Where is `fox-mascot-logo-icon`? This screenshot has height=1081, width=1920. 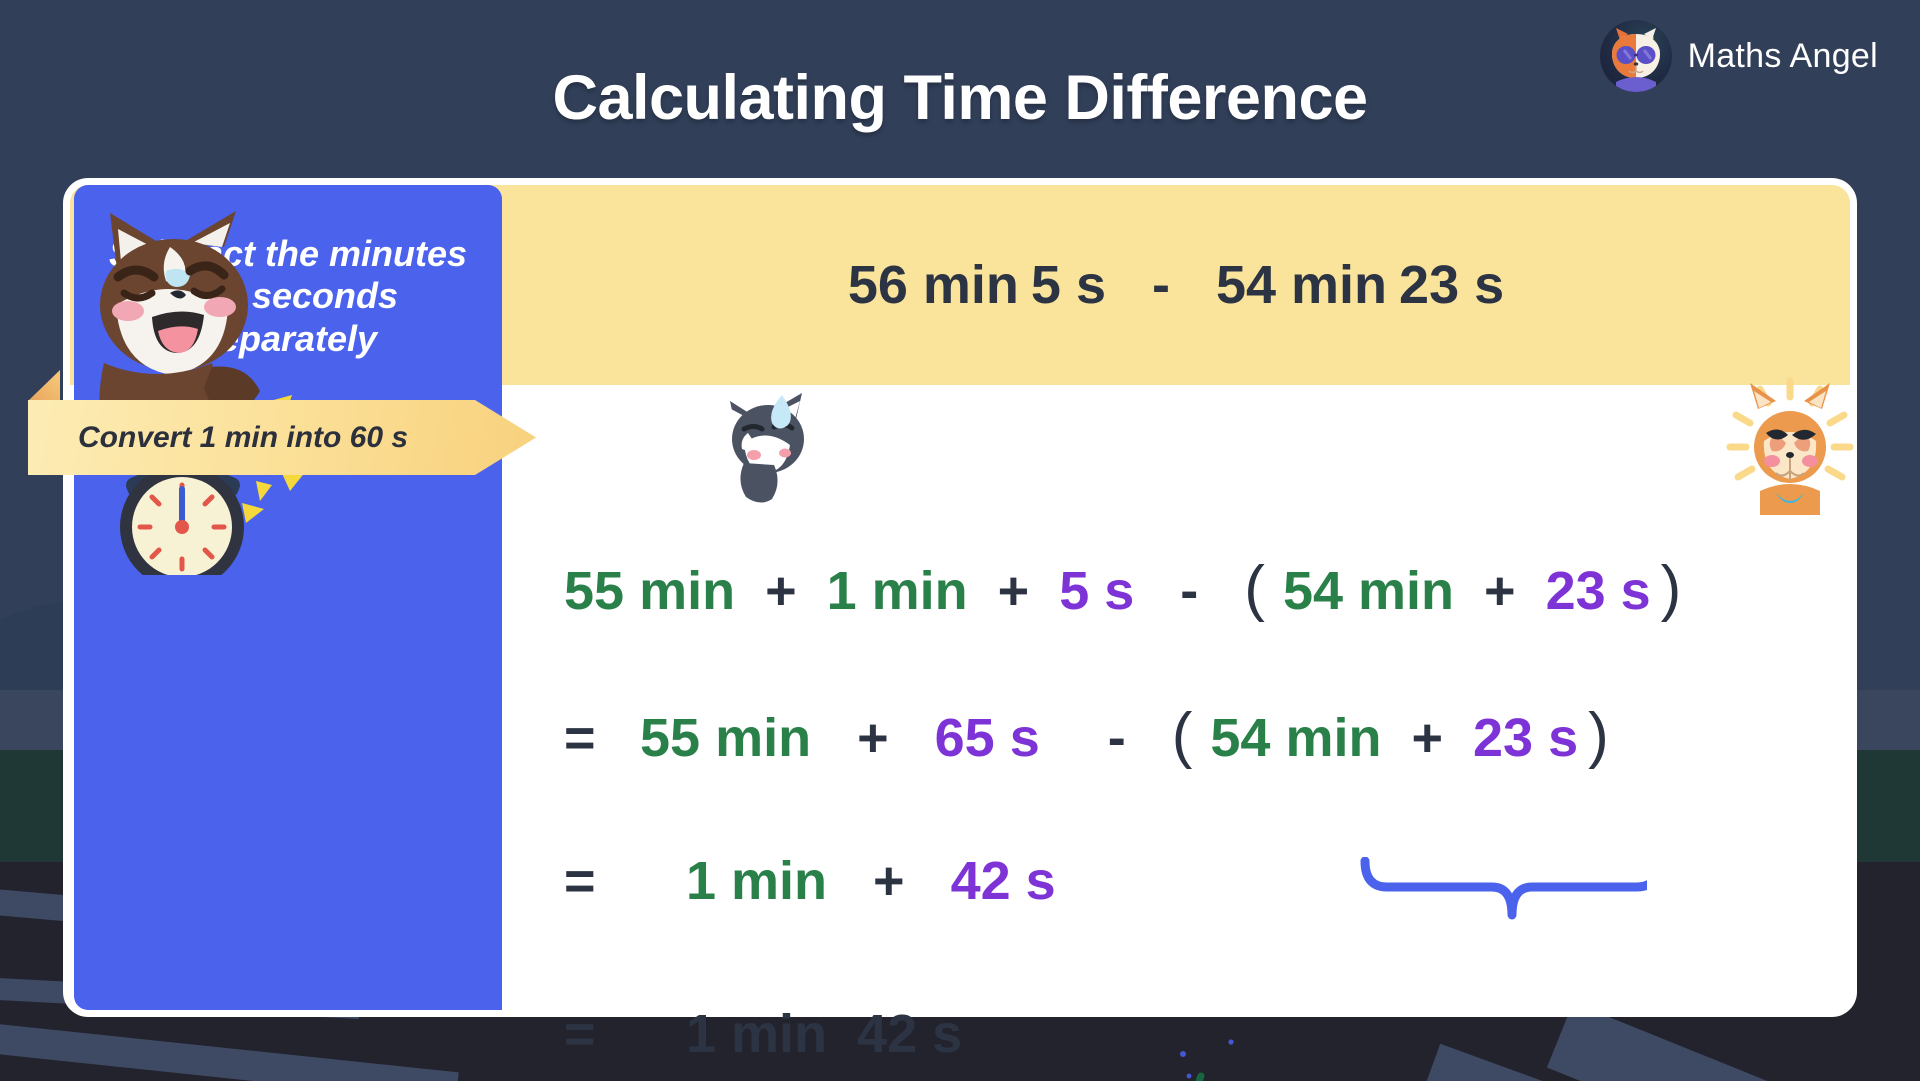
fox-mascot-logo-icon is located at coordinates (1635, 56).